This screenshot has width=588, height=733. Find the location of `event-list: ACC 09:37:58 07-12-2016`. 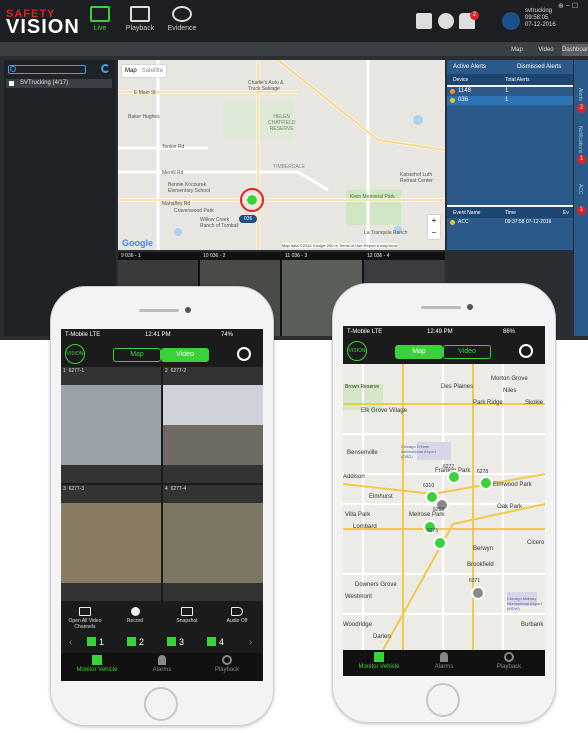

event-list: ACC 09:37:58 07-12-2016 is located at coordinates (510, 234).